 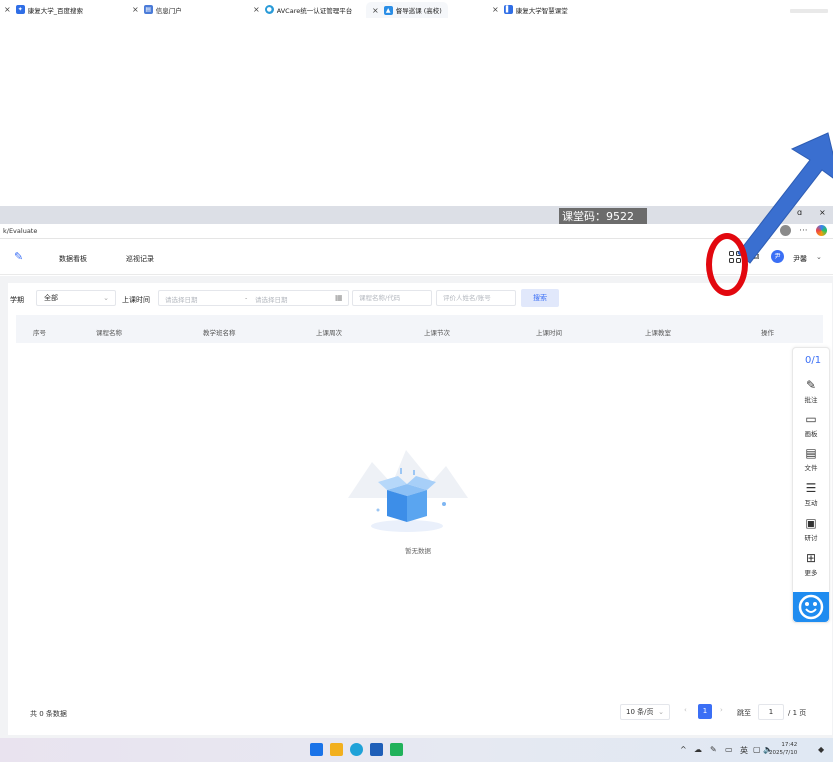 I want to click on page-size-select: 10 条/页 ⌄, so click(x=645, y=712).